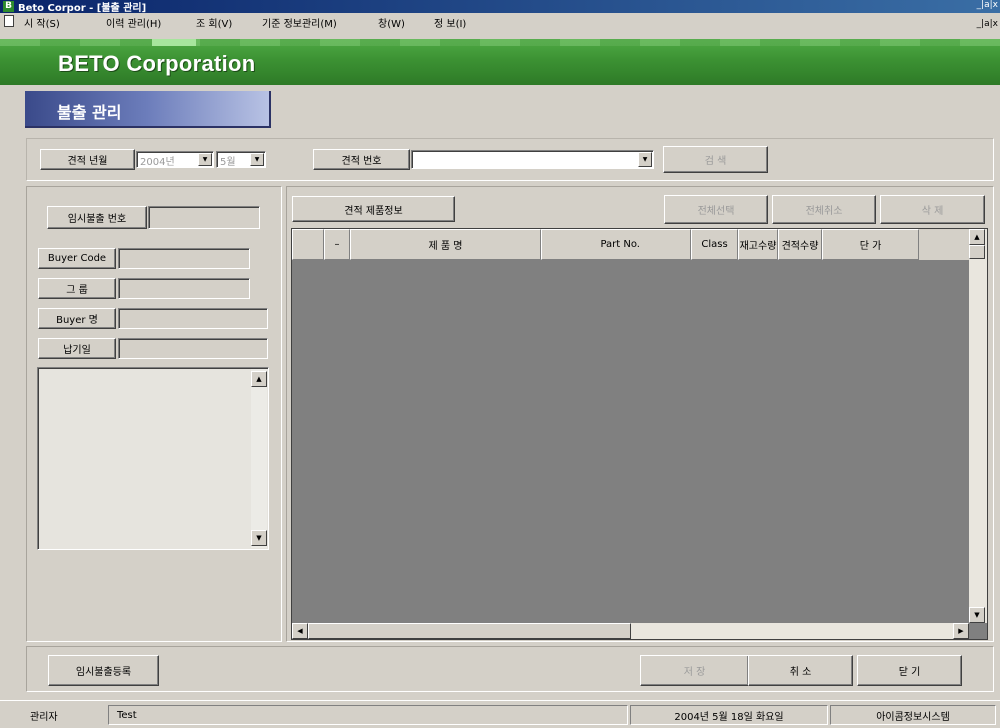  I want to click on status-user-label: 관리자, so click(44, 717).